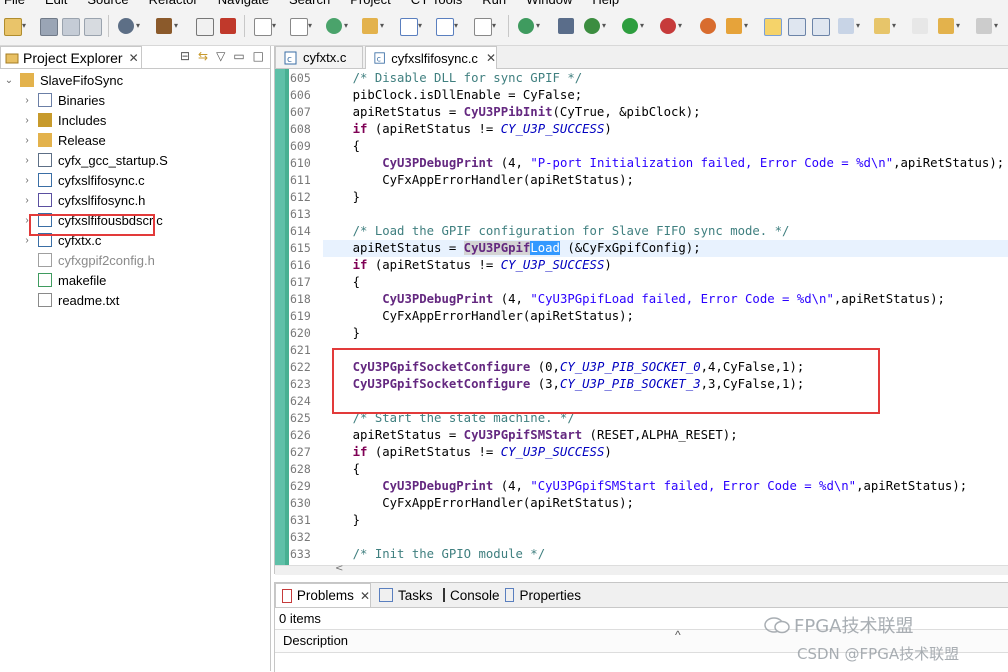  I want to click on console-icon, so click(444, 595).